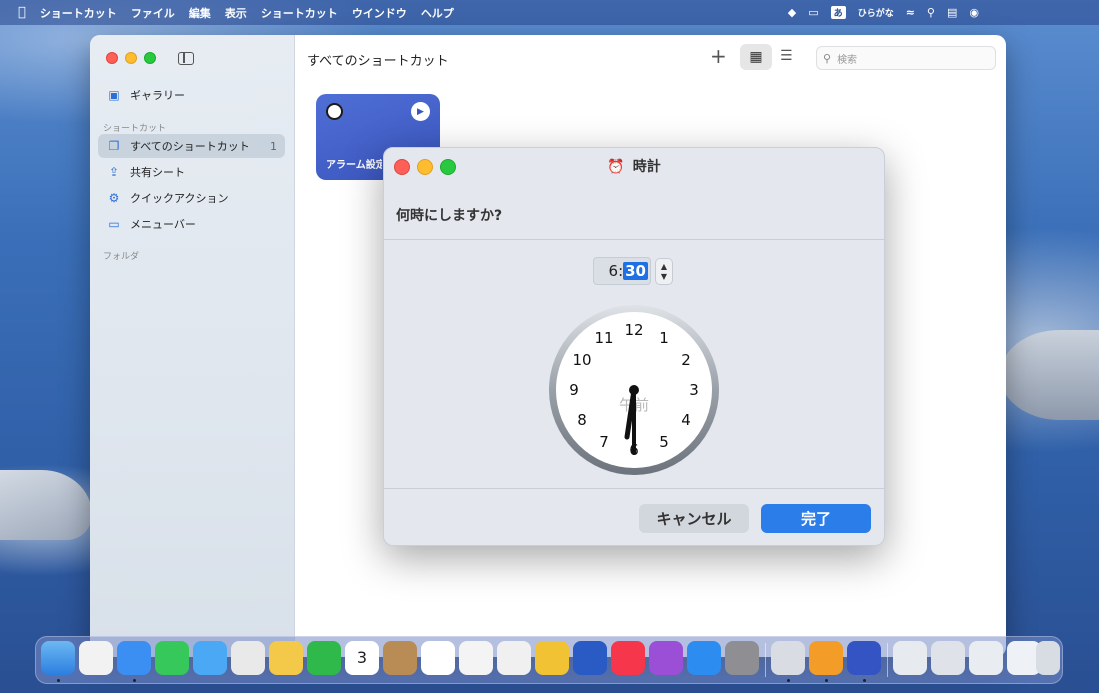  What do you see at coordinates (590, 658) in the screenshot?
I see `word-icon` at bounding box center [590, 658].